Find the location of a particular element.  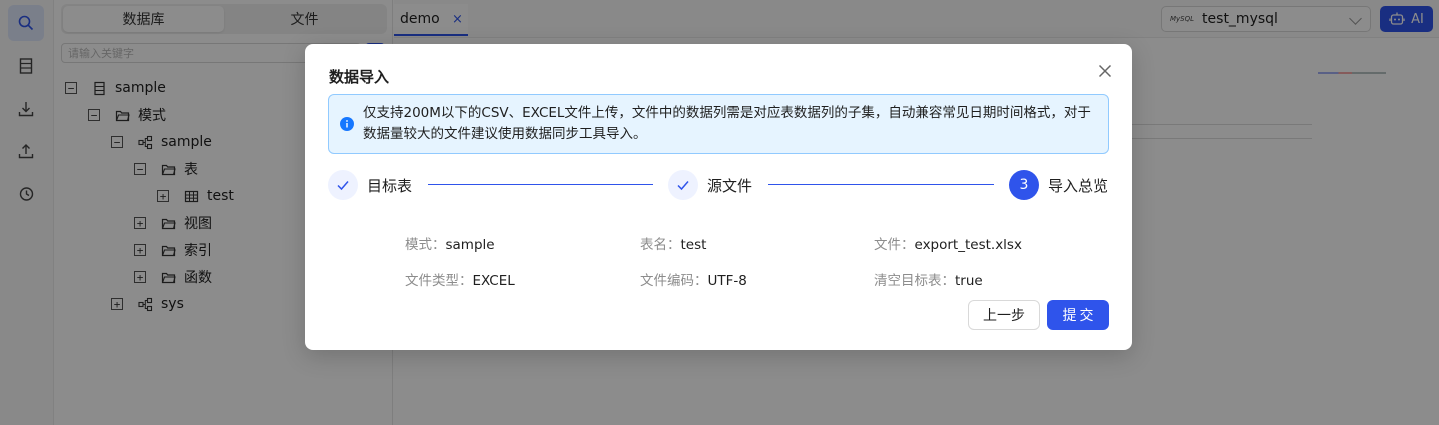

summary-encoding: 文件编码：UTF-8 is located at coordinates (693, 281).